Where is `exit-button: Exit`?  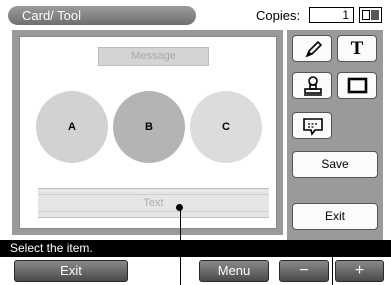
exit-button: Exit is located at coordinates (71, 271).